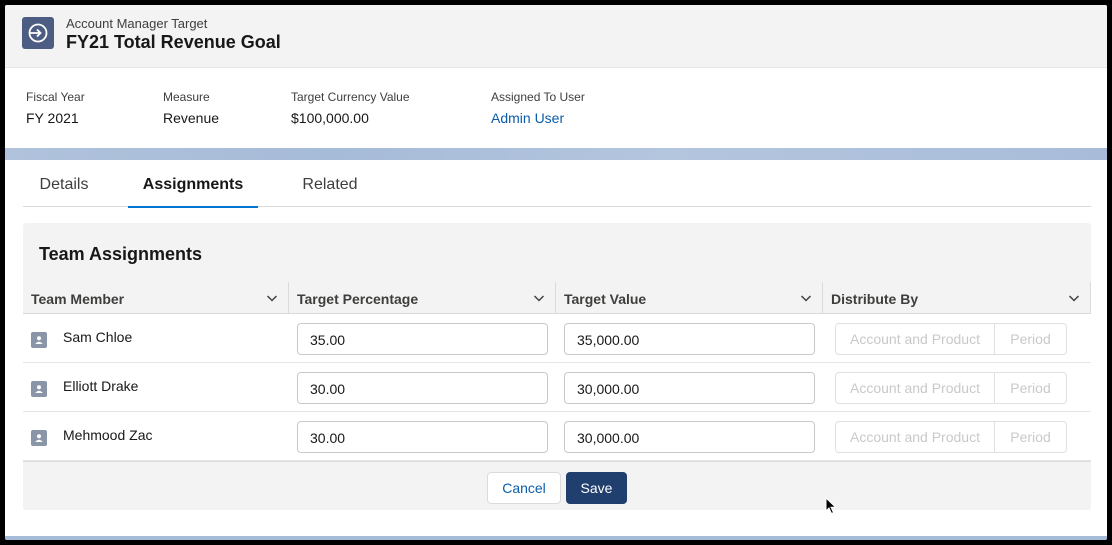 The width and height of the screenshot is (1112, 545). Describe the element at coordinates (186, 97) in the screenshot. I see `highlight-label: Measure` at that location.